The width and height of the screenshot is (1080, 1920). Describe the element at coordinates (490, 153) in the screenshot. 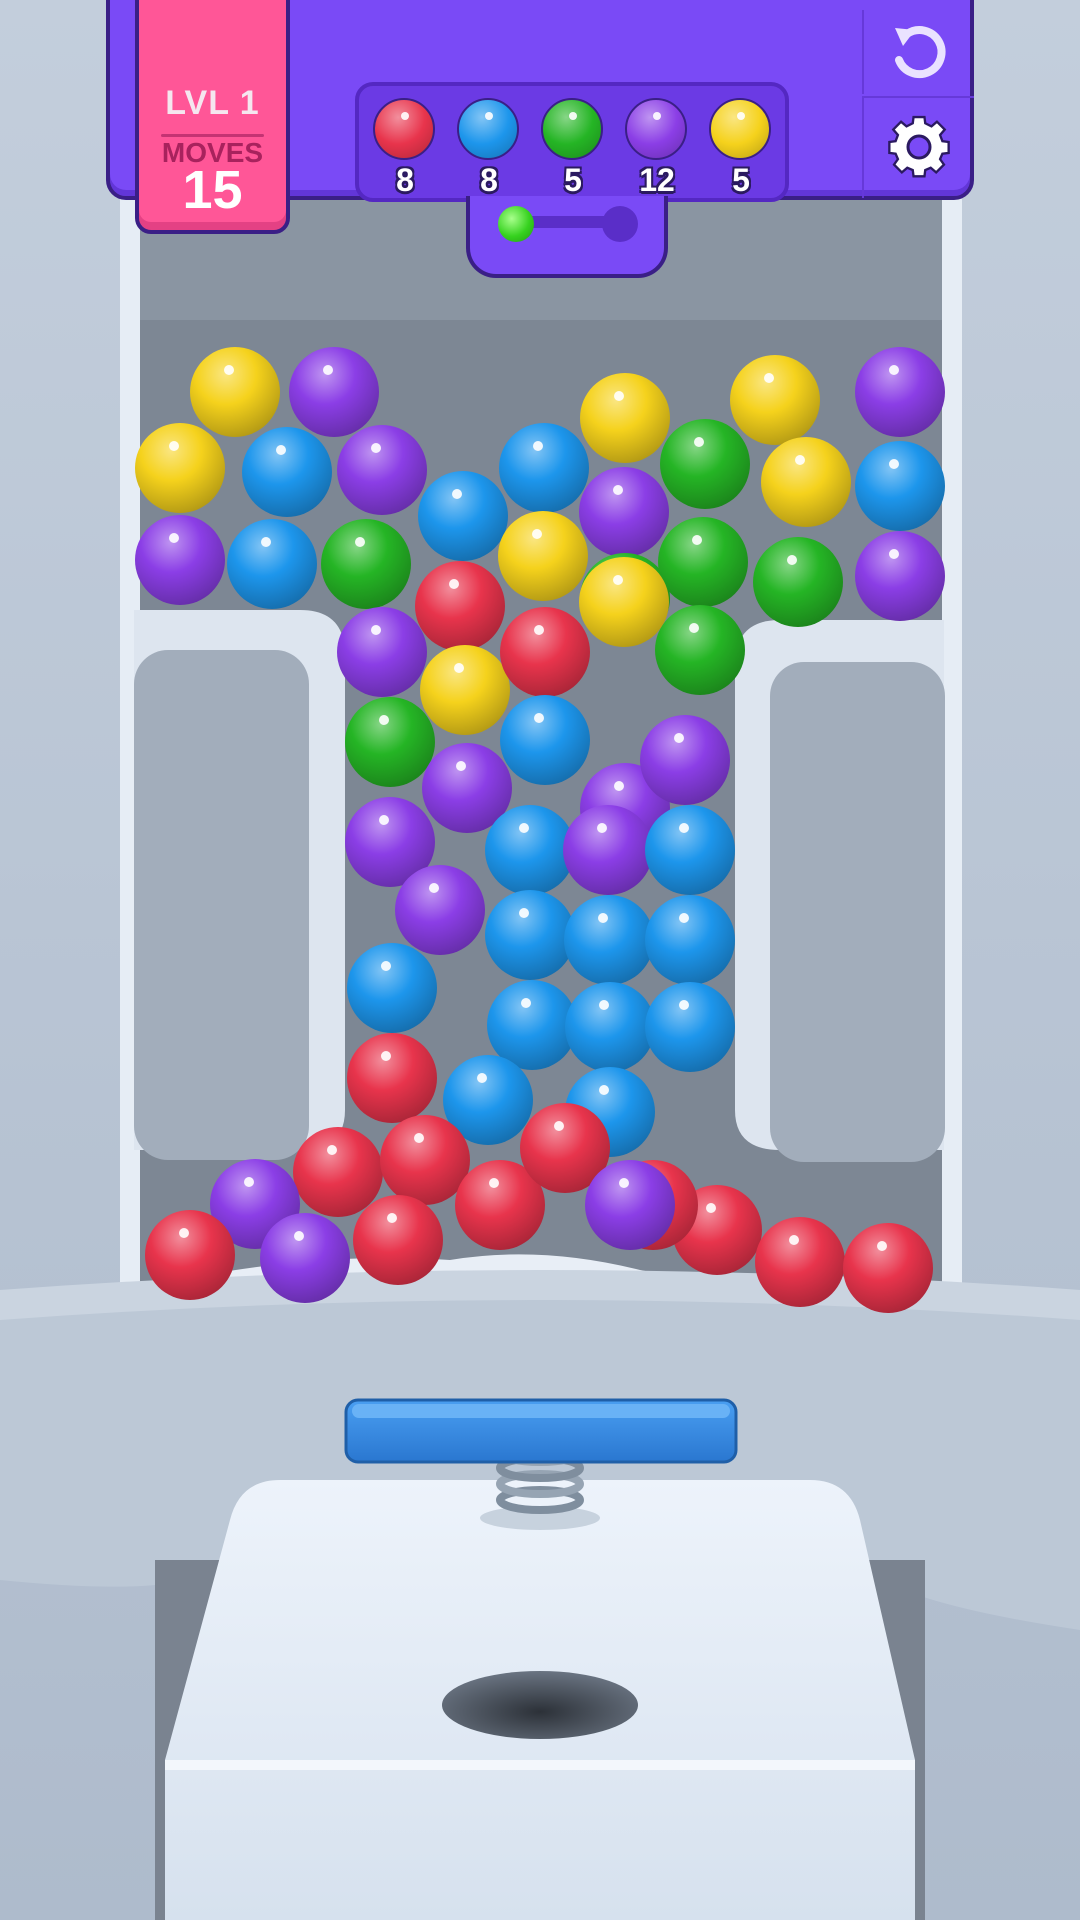

I see `goal-blue: 8` at that location.